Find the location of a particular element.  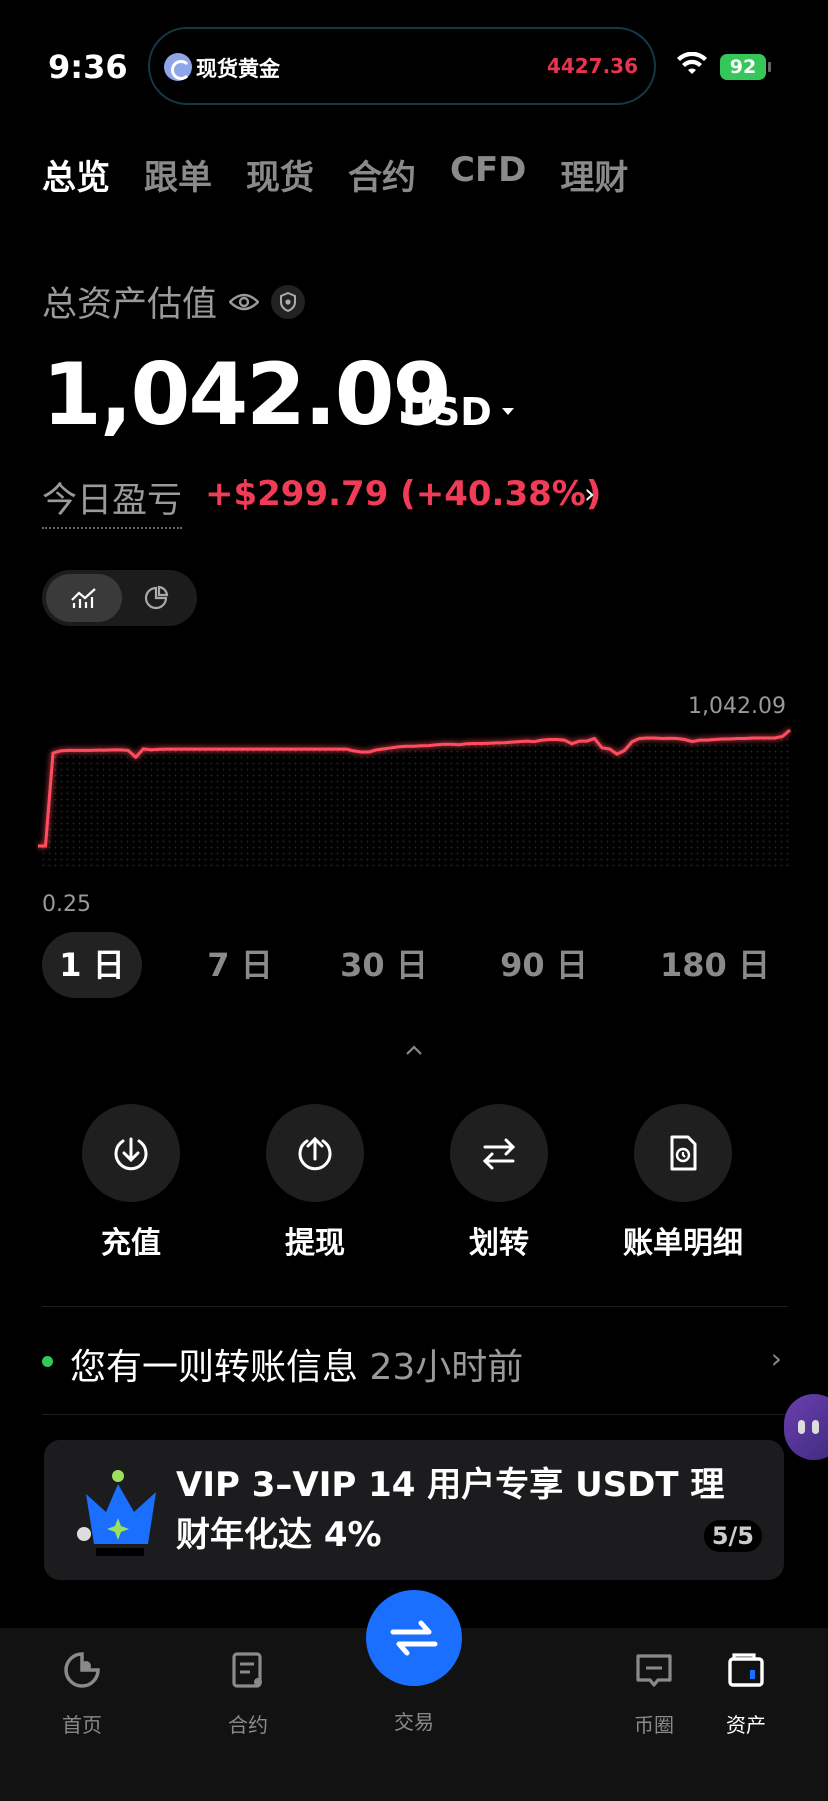

currency-selector: USD is located at coordinates (447, 412).